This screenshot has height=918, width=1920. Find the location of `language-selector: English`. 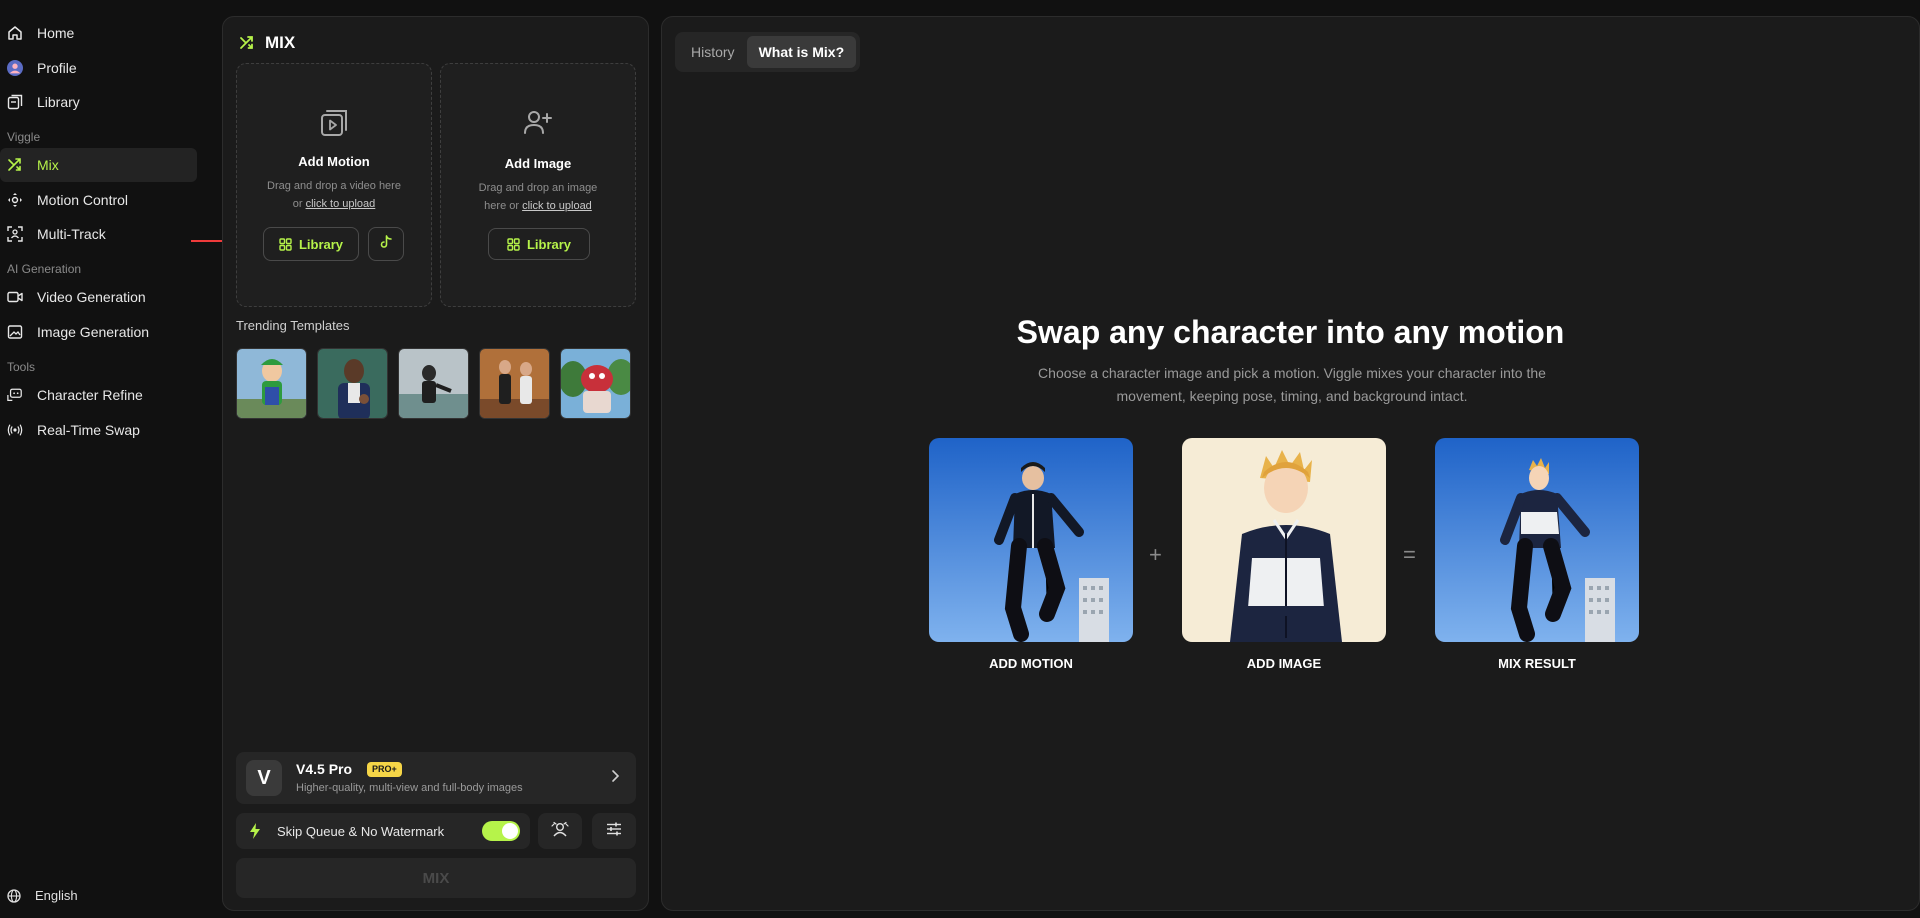

language-selector: English is located at coordinates (42, 895).